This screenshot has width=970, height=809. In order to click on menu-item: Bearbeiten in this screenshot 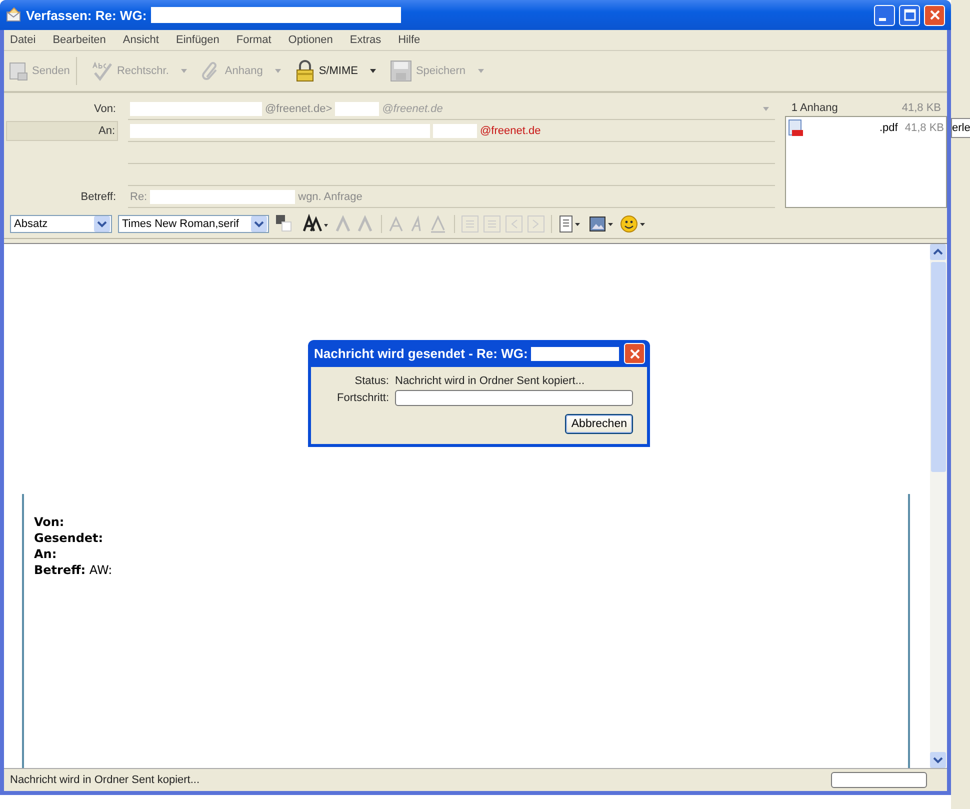, I will do `click(79, 40)`.